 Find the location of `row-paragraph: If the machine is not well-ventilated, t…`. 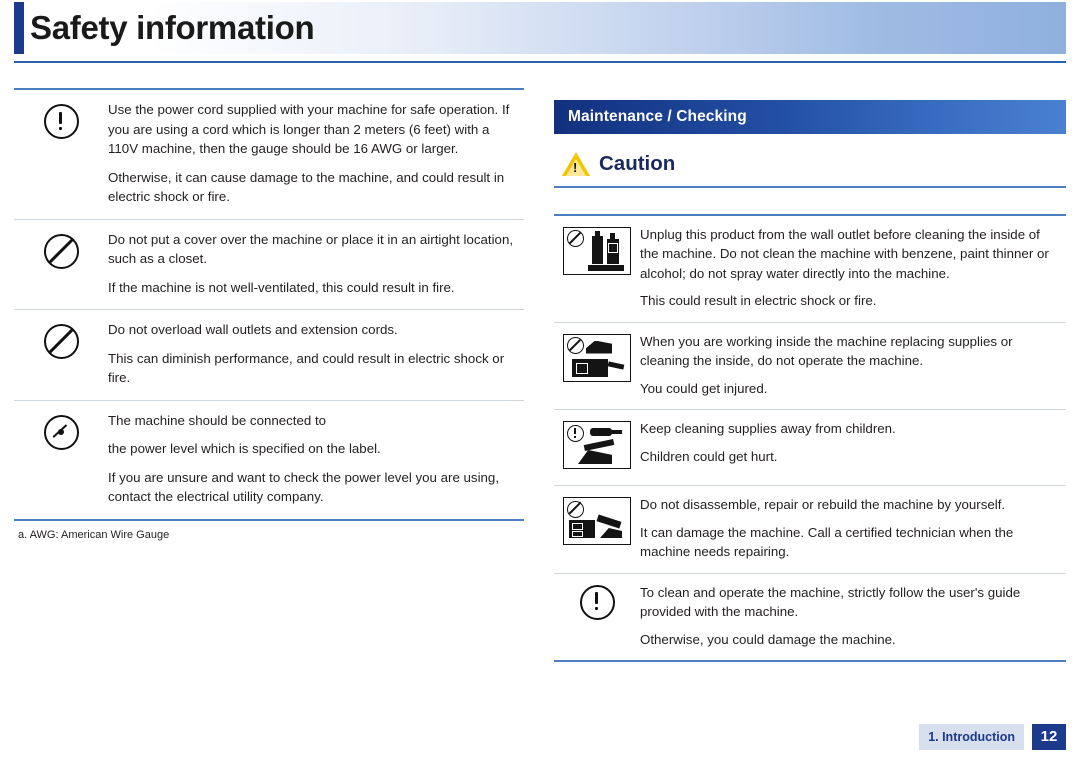

row-paragraph: If the machine is not well-ventilated, t… is located at coordinates (281, 287).